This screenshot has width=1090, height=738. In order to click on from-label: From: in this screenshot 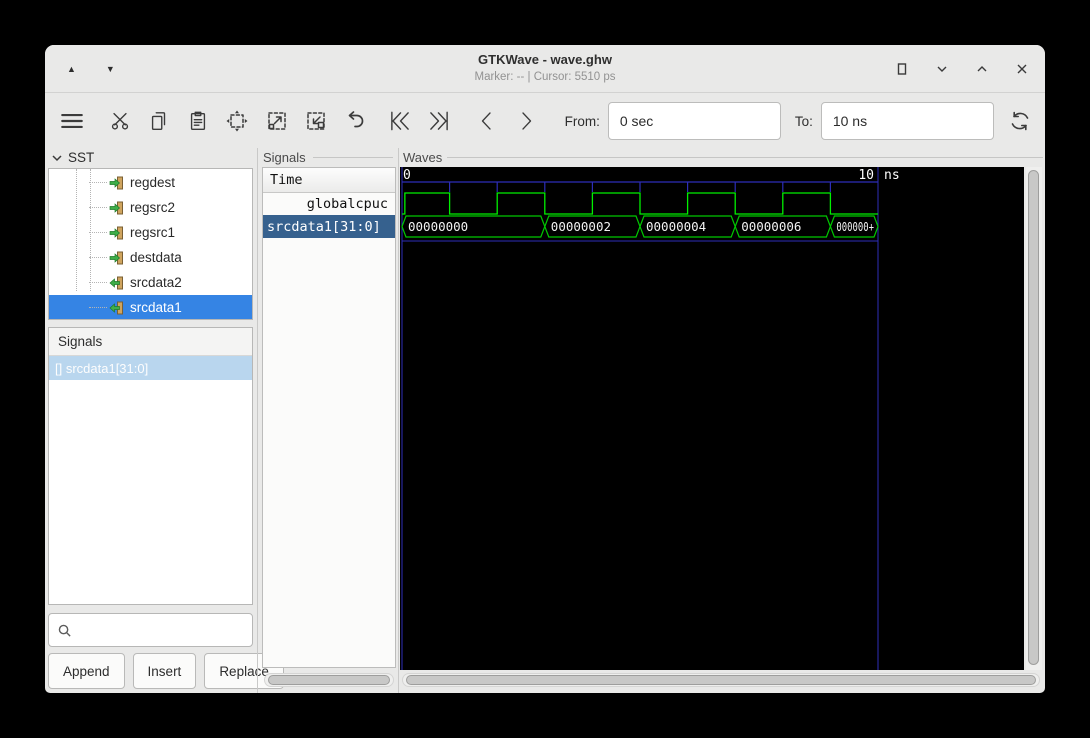, I will do `click(582, 121)`.